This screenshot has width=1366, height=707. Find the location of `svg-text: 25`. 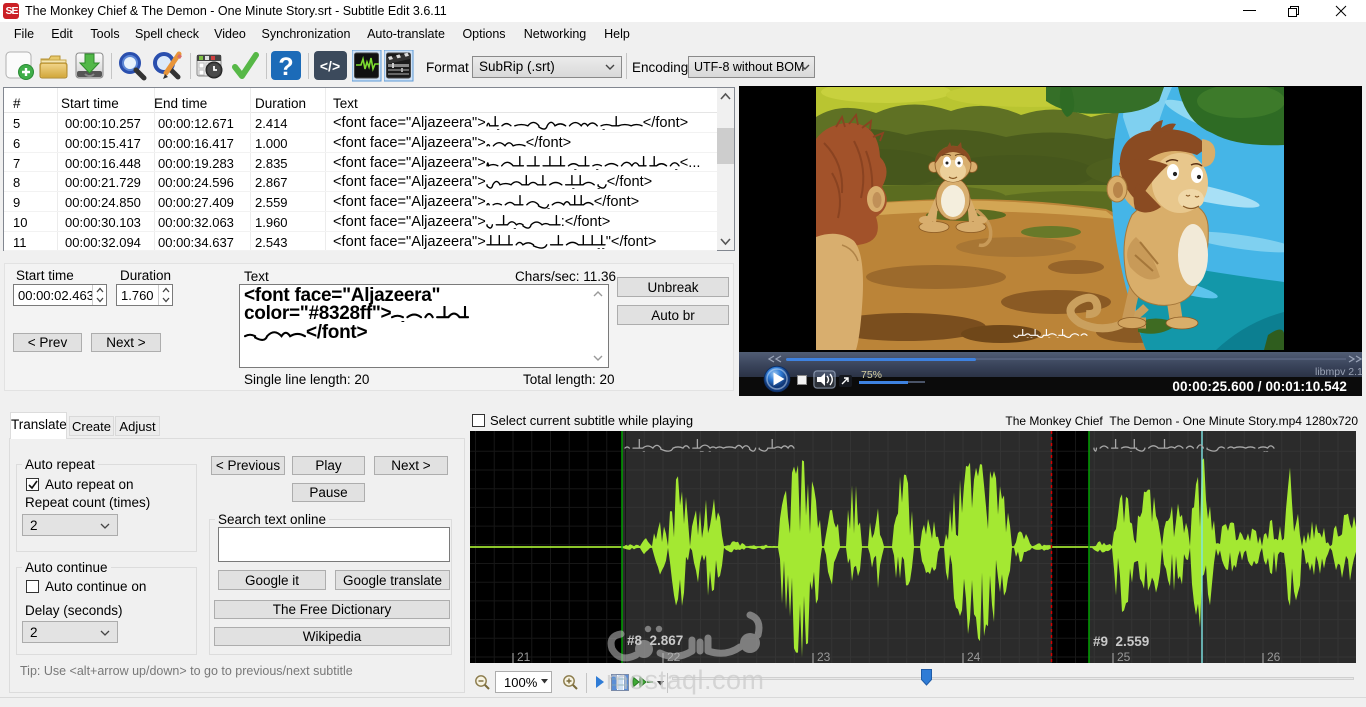

svg-text: 25 is located at coordinates (1124, 656).